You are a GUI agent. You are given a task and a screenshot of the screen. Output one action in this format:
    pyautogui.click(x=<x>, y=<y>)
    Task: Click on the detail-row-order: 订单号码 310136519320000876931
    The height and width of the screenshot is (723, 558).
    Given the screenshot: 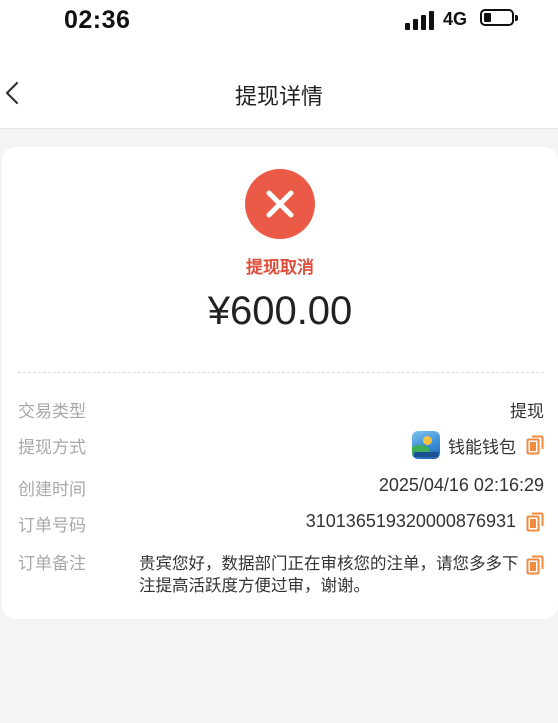 What is the action you would take?
    pyautogui.click(x=281, y=526)
    